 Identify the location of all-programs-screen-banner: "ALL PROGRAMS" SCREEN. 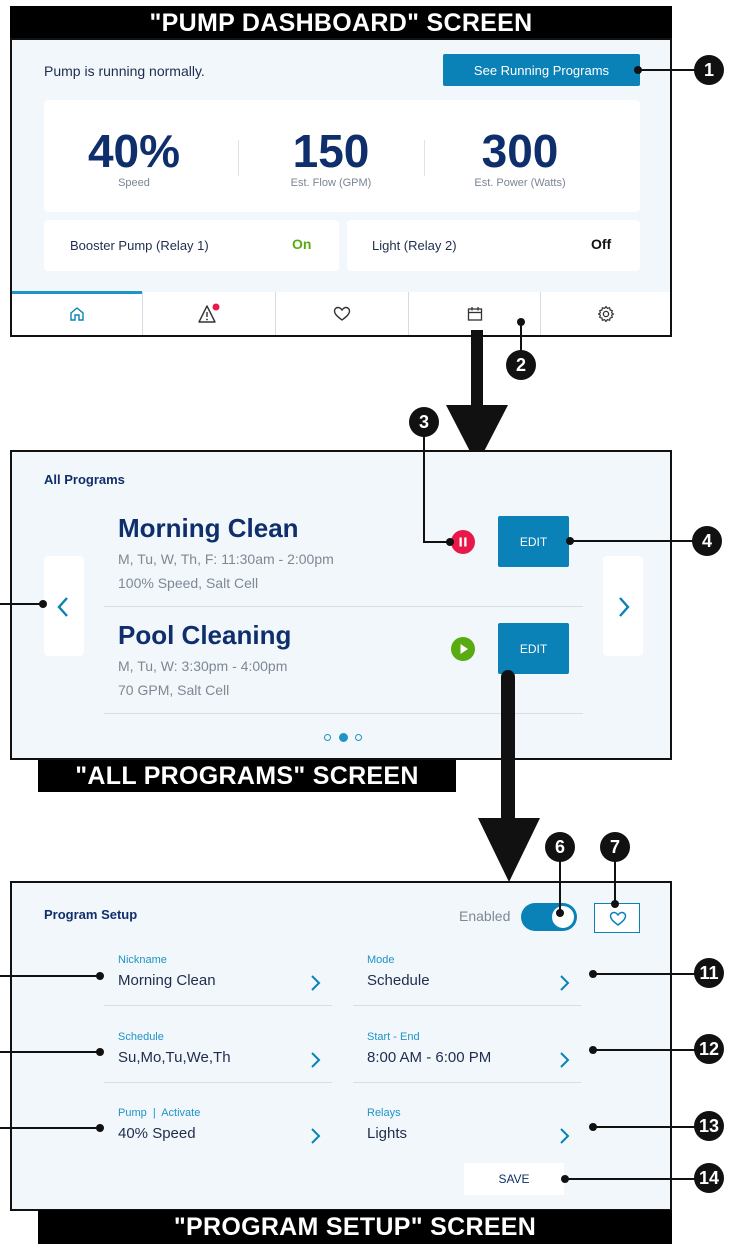
(247, 776).